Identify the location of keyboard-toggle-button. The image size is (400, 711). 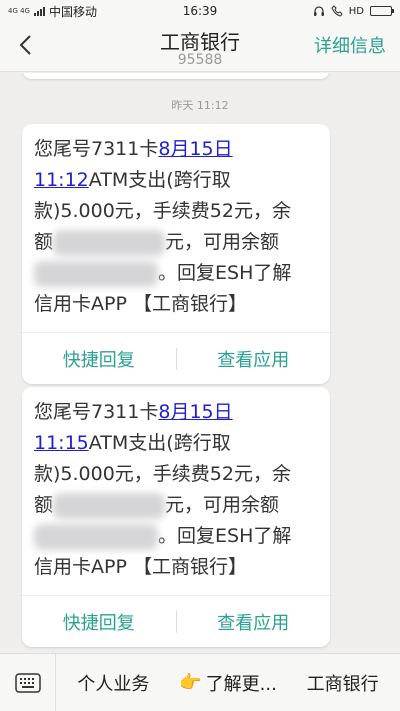
(28, 682).